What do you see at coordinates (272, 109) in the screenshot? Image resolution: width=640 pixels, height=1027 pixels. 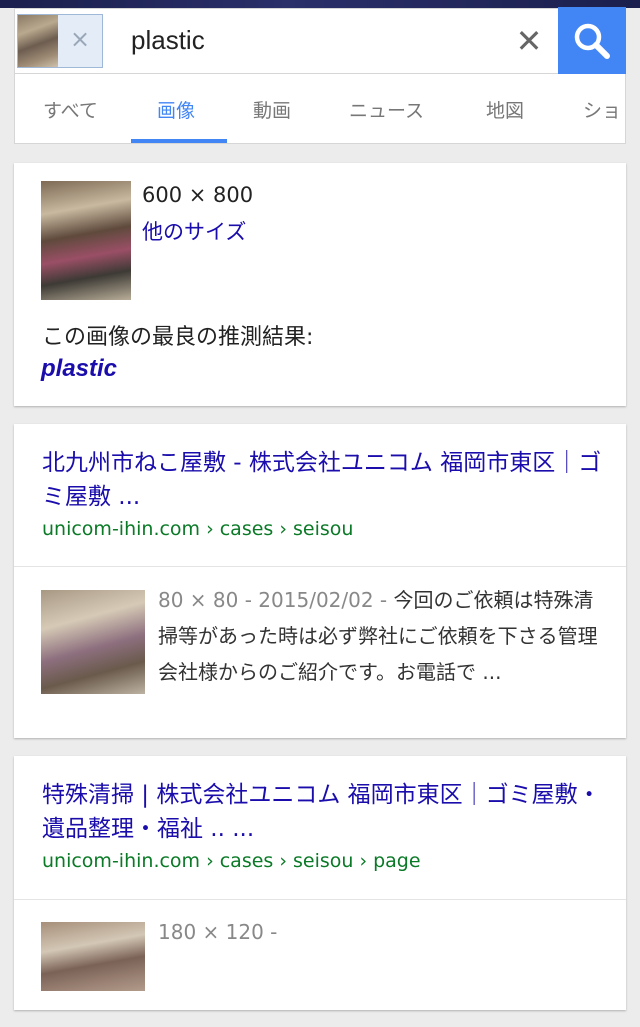 I see `tab-videos: 動画` at bounding box center [272, 109].